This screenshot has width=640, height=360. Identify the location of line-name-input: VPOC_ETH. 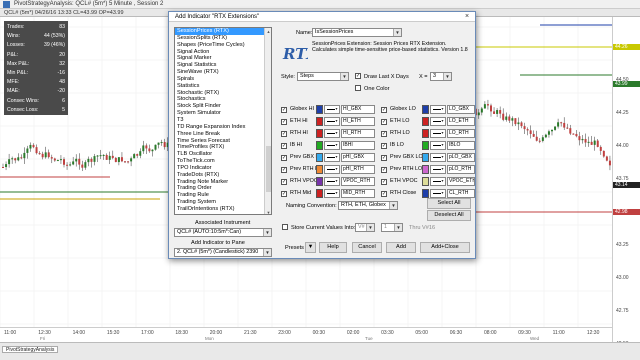
(461, 181).